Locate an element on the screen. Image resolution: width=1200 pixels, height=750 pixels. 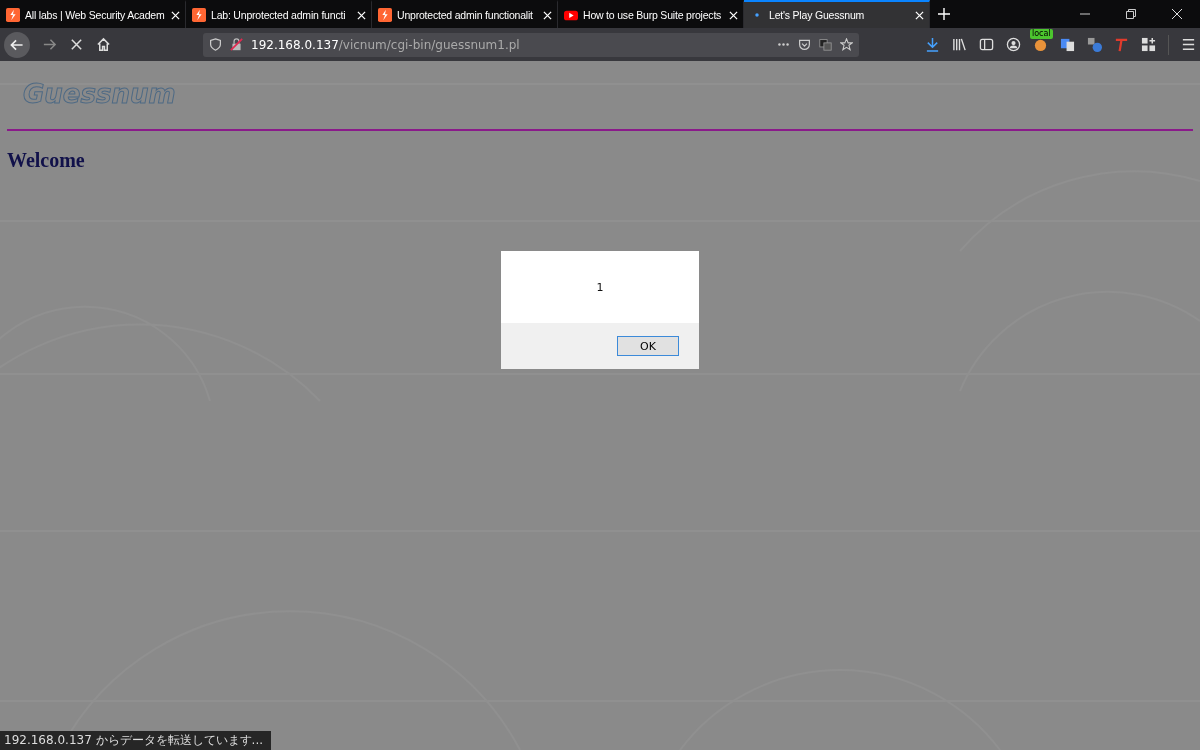
pocket-icon is located at coordinates (804, 44).